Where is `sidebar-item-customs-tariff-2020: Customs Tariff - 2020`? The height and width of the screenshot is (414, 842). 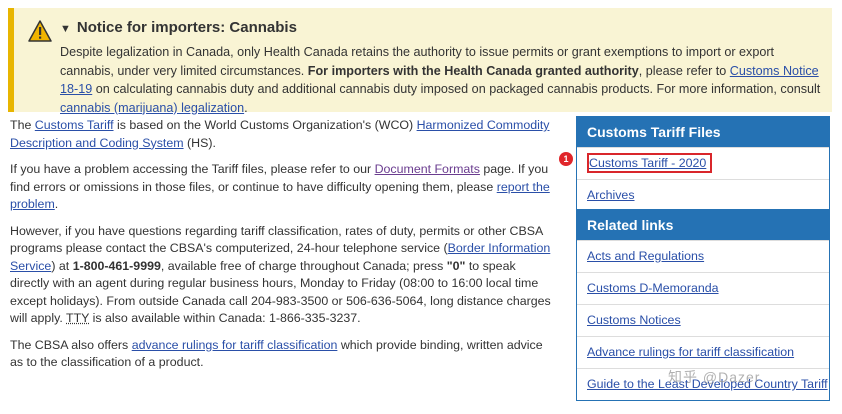 sidebar-item-customs-tariff-2020: Customs Tariff - 2020 is located at coordinates (703, 163).